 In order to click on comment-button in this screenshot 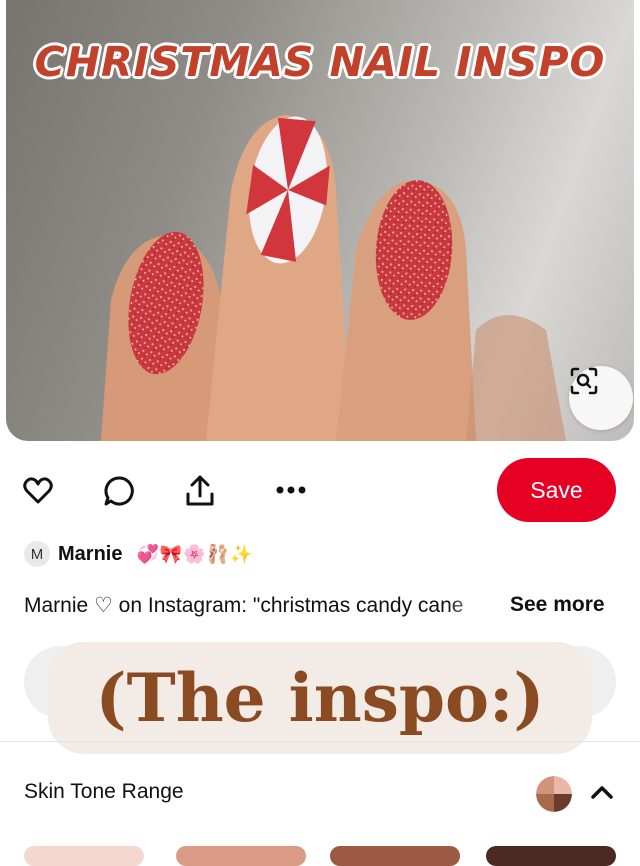, I will do `click(119, 491)`.